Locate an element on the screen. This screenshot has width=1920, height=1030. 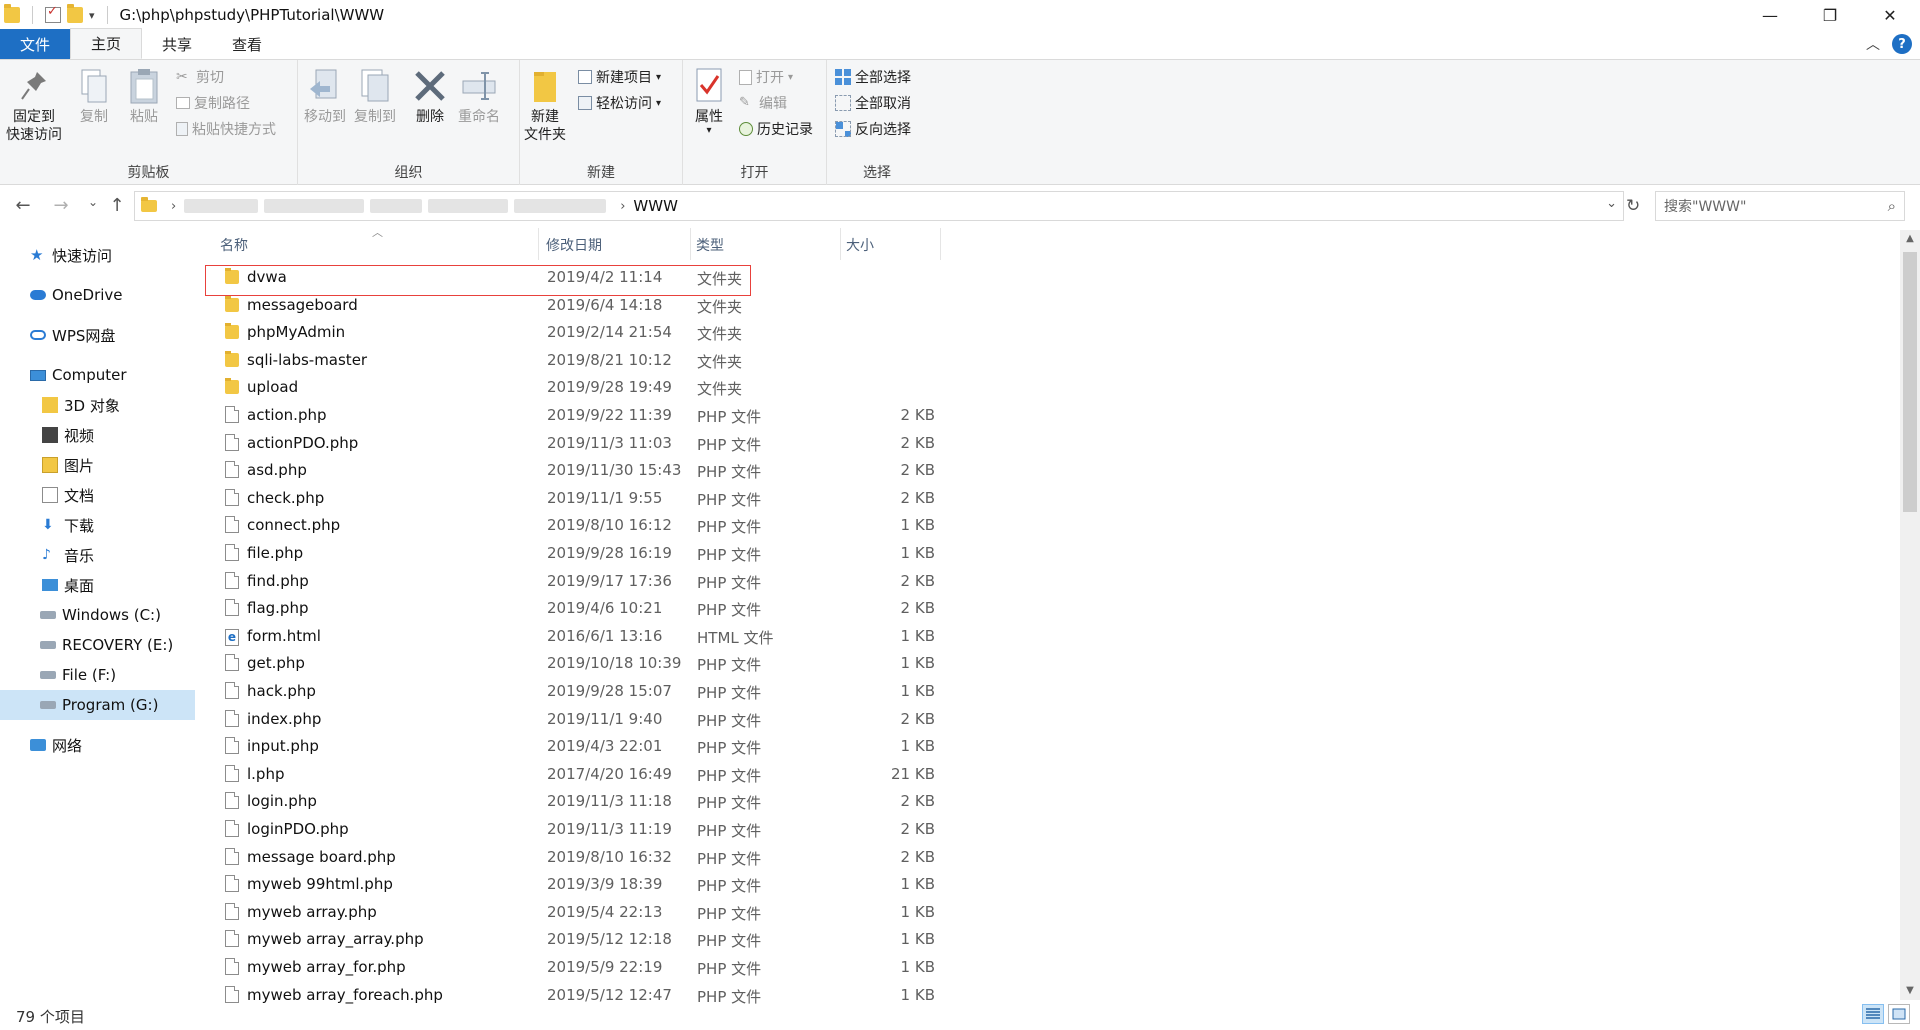
nav-computer: Computer is located at coordinates (97, 375).